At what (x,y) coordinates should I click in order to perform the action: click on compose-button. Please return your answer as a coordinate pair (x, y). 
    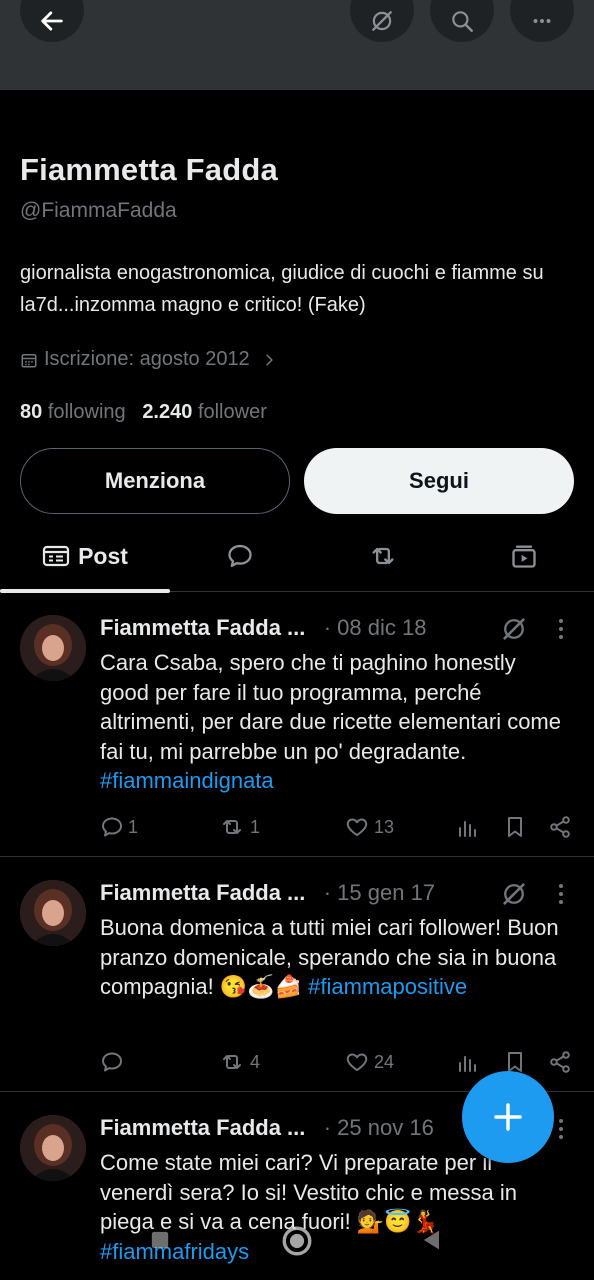
    Looking at the image, I should click on (508, 1117).